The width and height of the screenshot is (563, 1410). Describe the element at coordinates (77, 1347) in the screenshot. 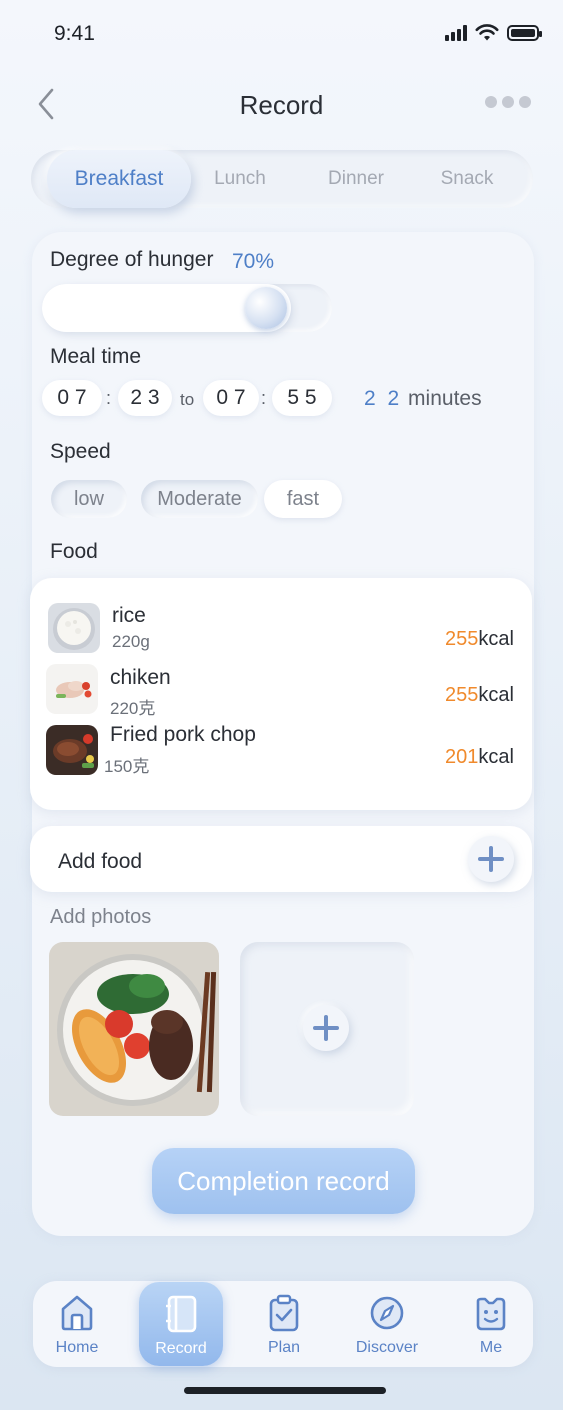

I see `tab-home-label: Home` at that location.